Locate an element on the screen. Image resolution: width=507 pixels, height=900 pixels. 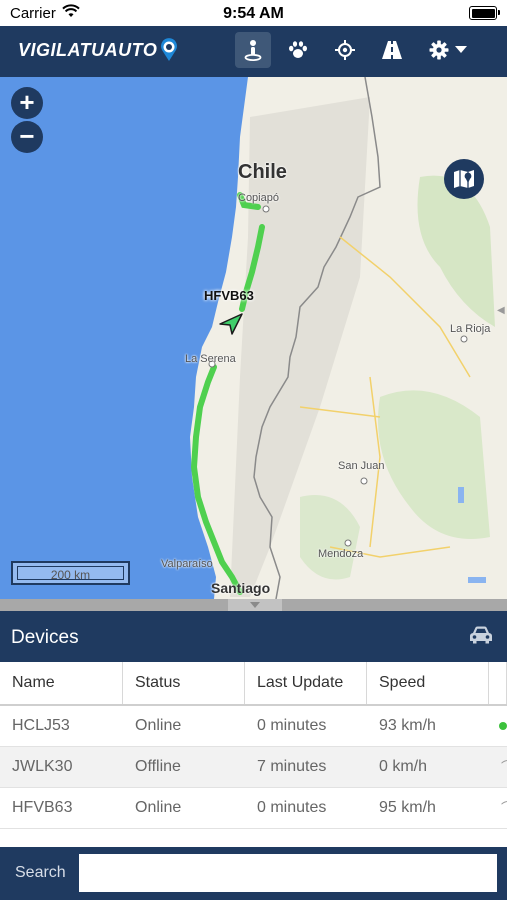
tracking-person-button is located at coordinates (253, 50).